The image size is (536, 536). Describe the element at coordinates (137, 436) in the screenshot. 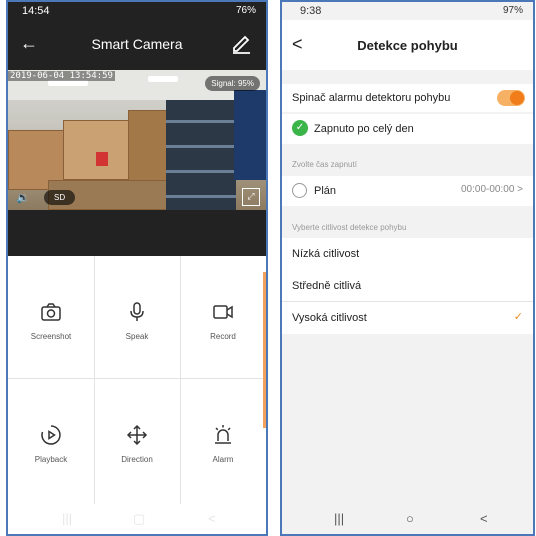

I see `move-arrows-icon` at that location.